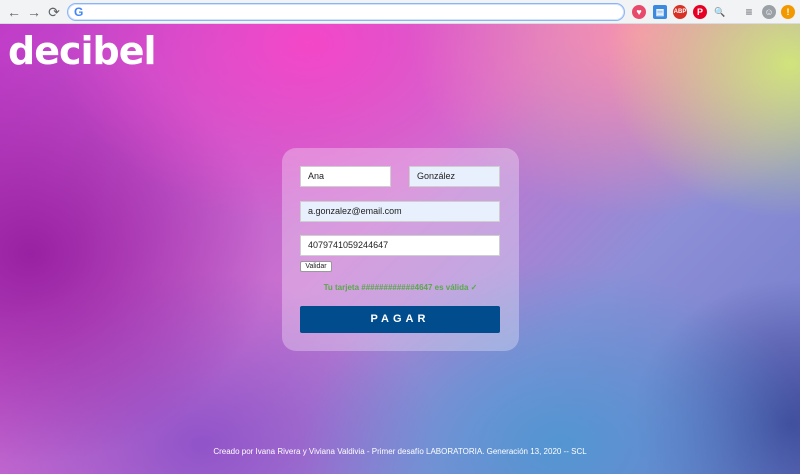 The width and height of the screenshot is (800, 474). What do you see at coordinates (660, 12) in the screenshot?
I see `window-extension-icon: ▤` at bounding box center [660, 12].